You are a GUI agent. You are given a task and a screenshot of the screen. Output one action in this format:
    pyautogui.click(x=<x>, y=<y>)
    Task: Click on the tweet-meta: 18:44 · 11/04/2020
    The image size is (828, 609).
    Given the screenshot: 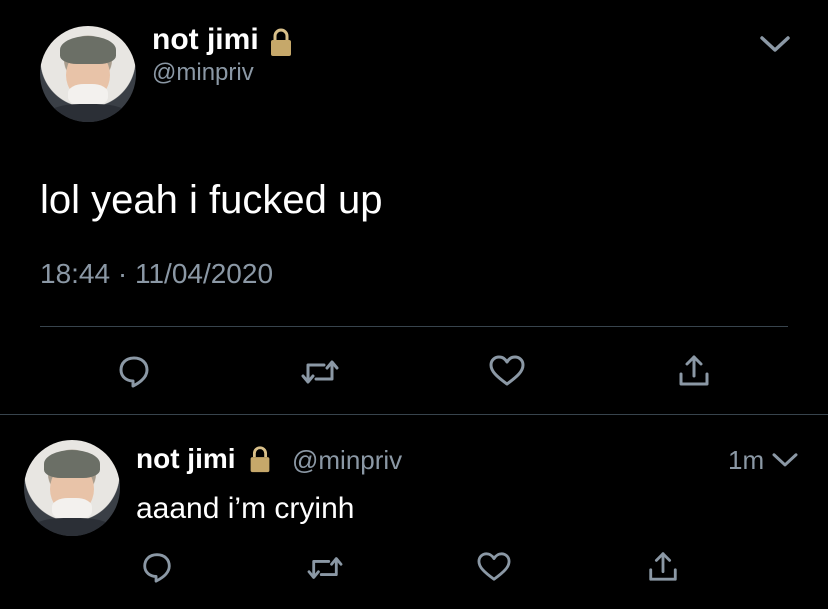 What is the action you would take?
    pyautogui.click(x=156, y=274)
    